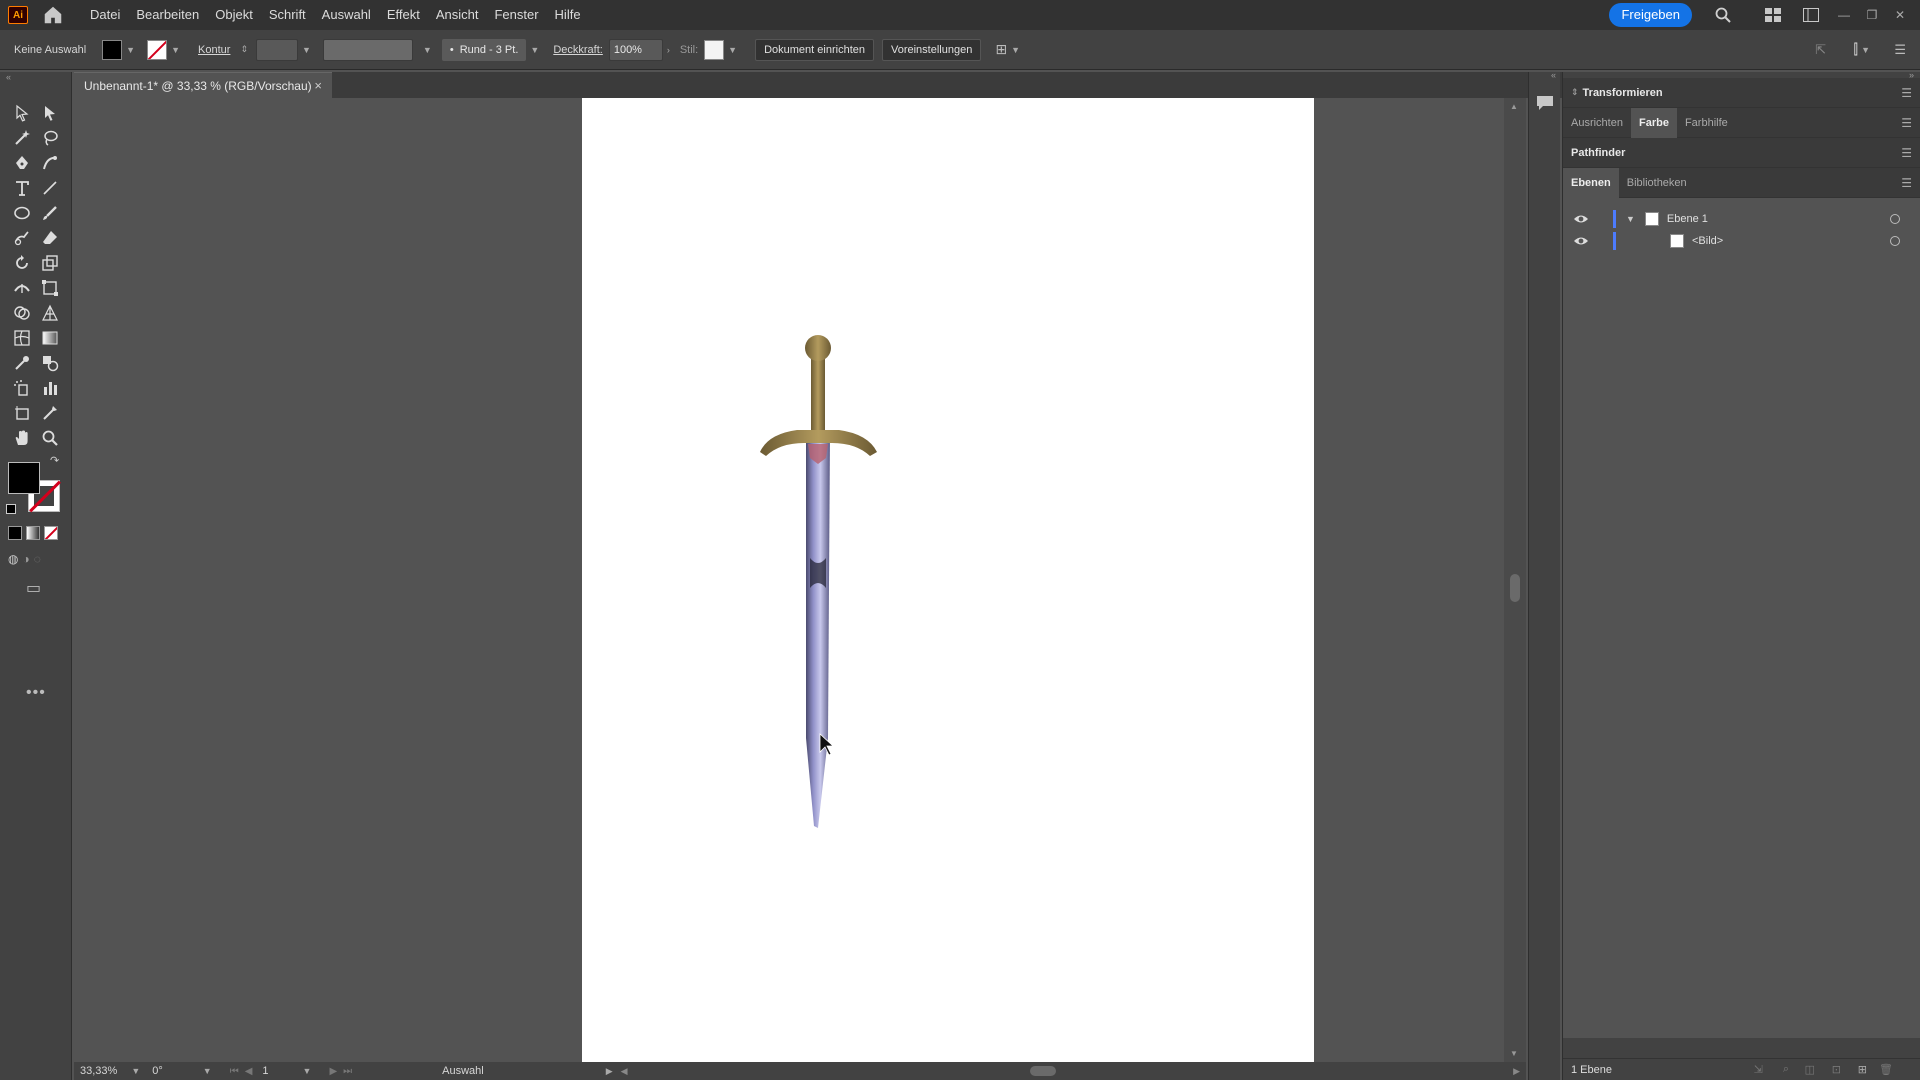 This screenshot has height=1080, width=1920. I want to click on zoom-level: 33,33%, so click(98, 1071).